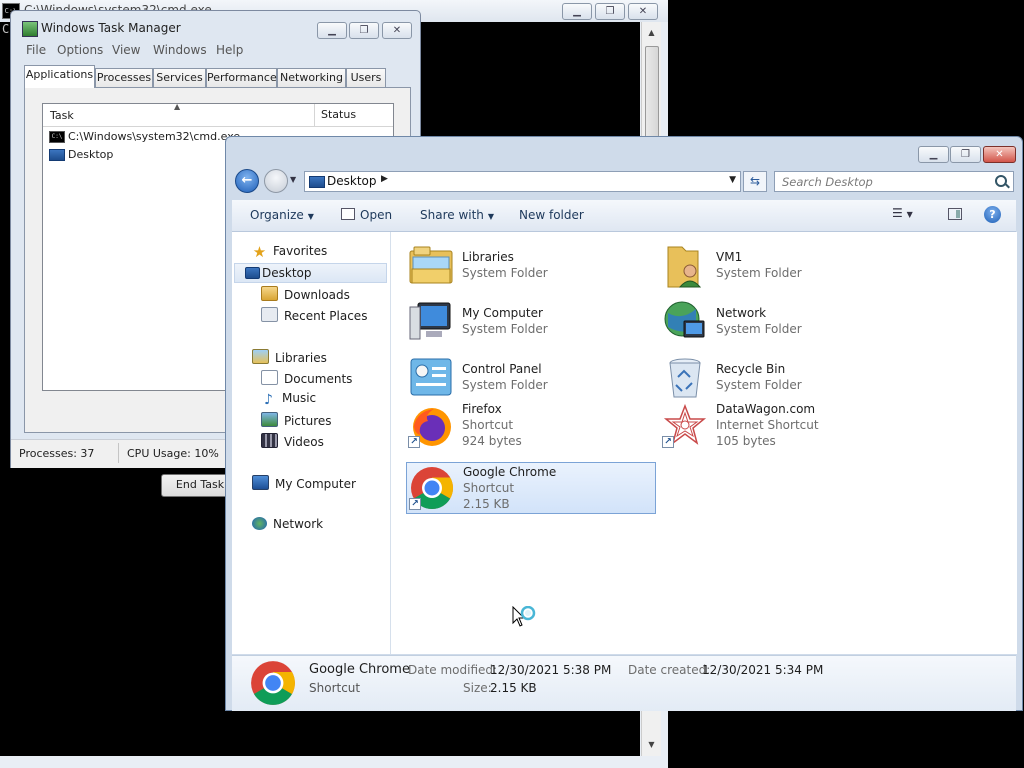 This screenshot has width=1024, height=768. I want to click on downloads-folder-icon, so click(269, 293).